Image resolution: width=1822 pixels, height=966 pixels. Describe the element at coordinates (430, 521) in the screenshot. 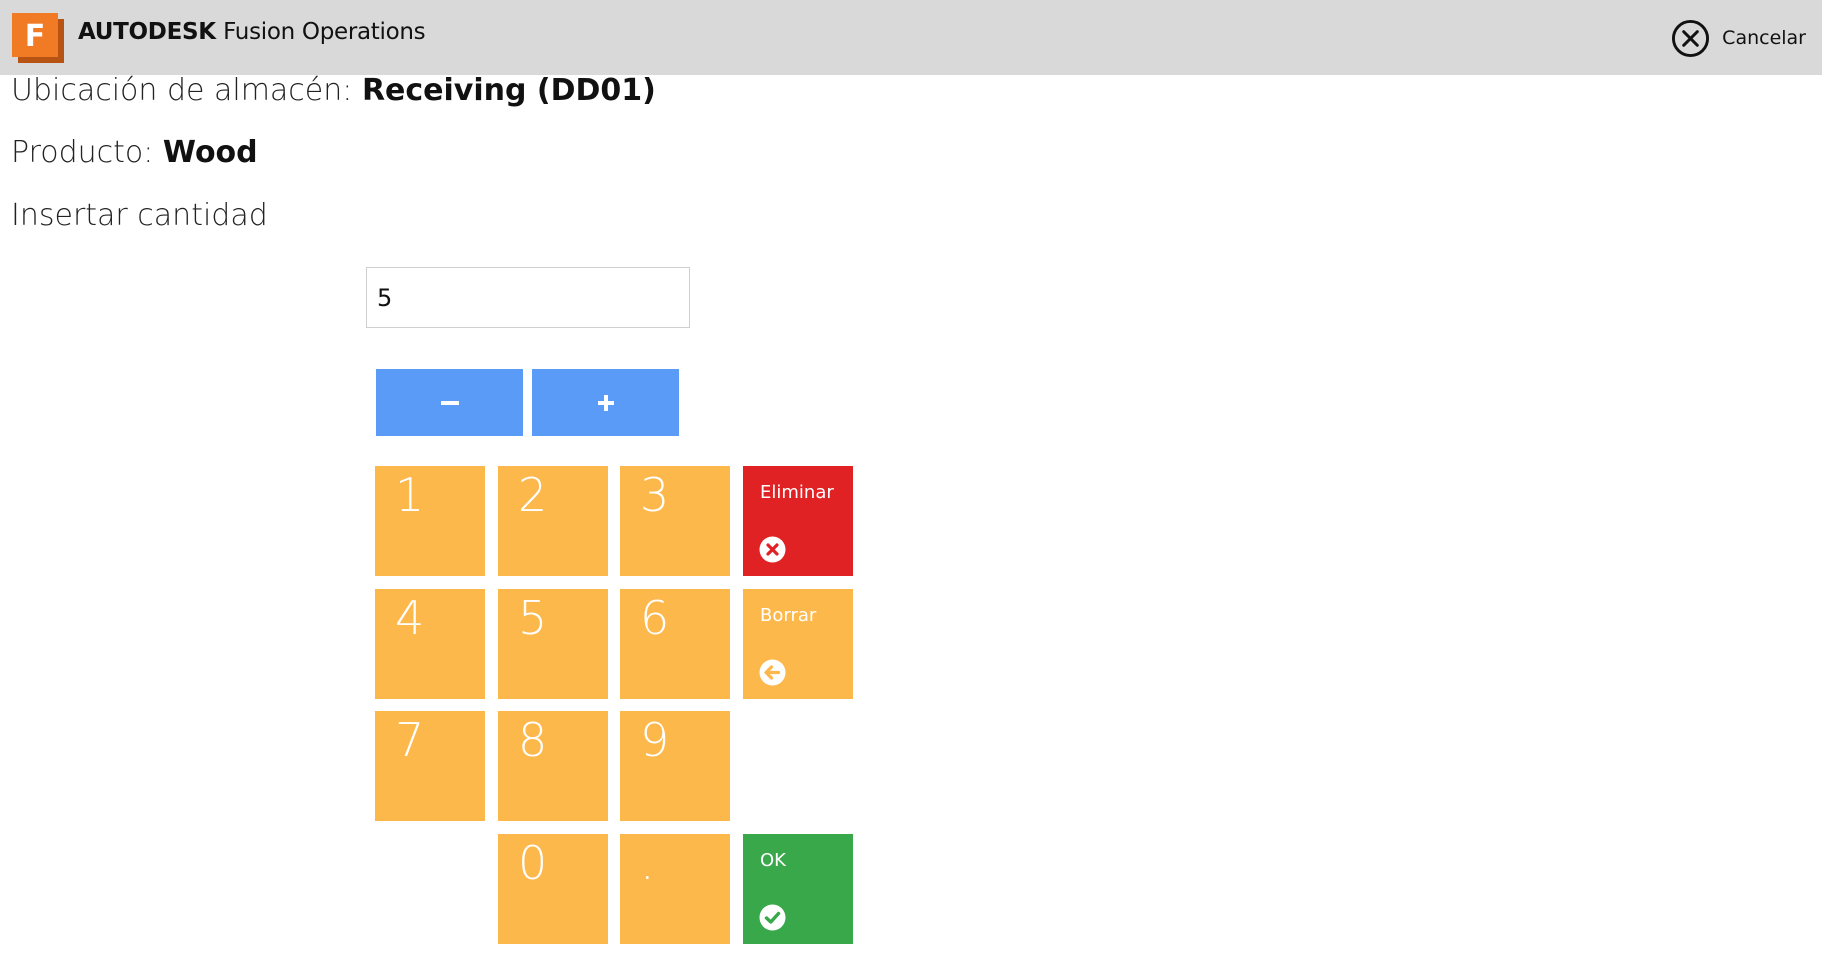

I see `key-1: 1` at that location.